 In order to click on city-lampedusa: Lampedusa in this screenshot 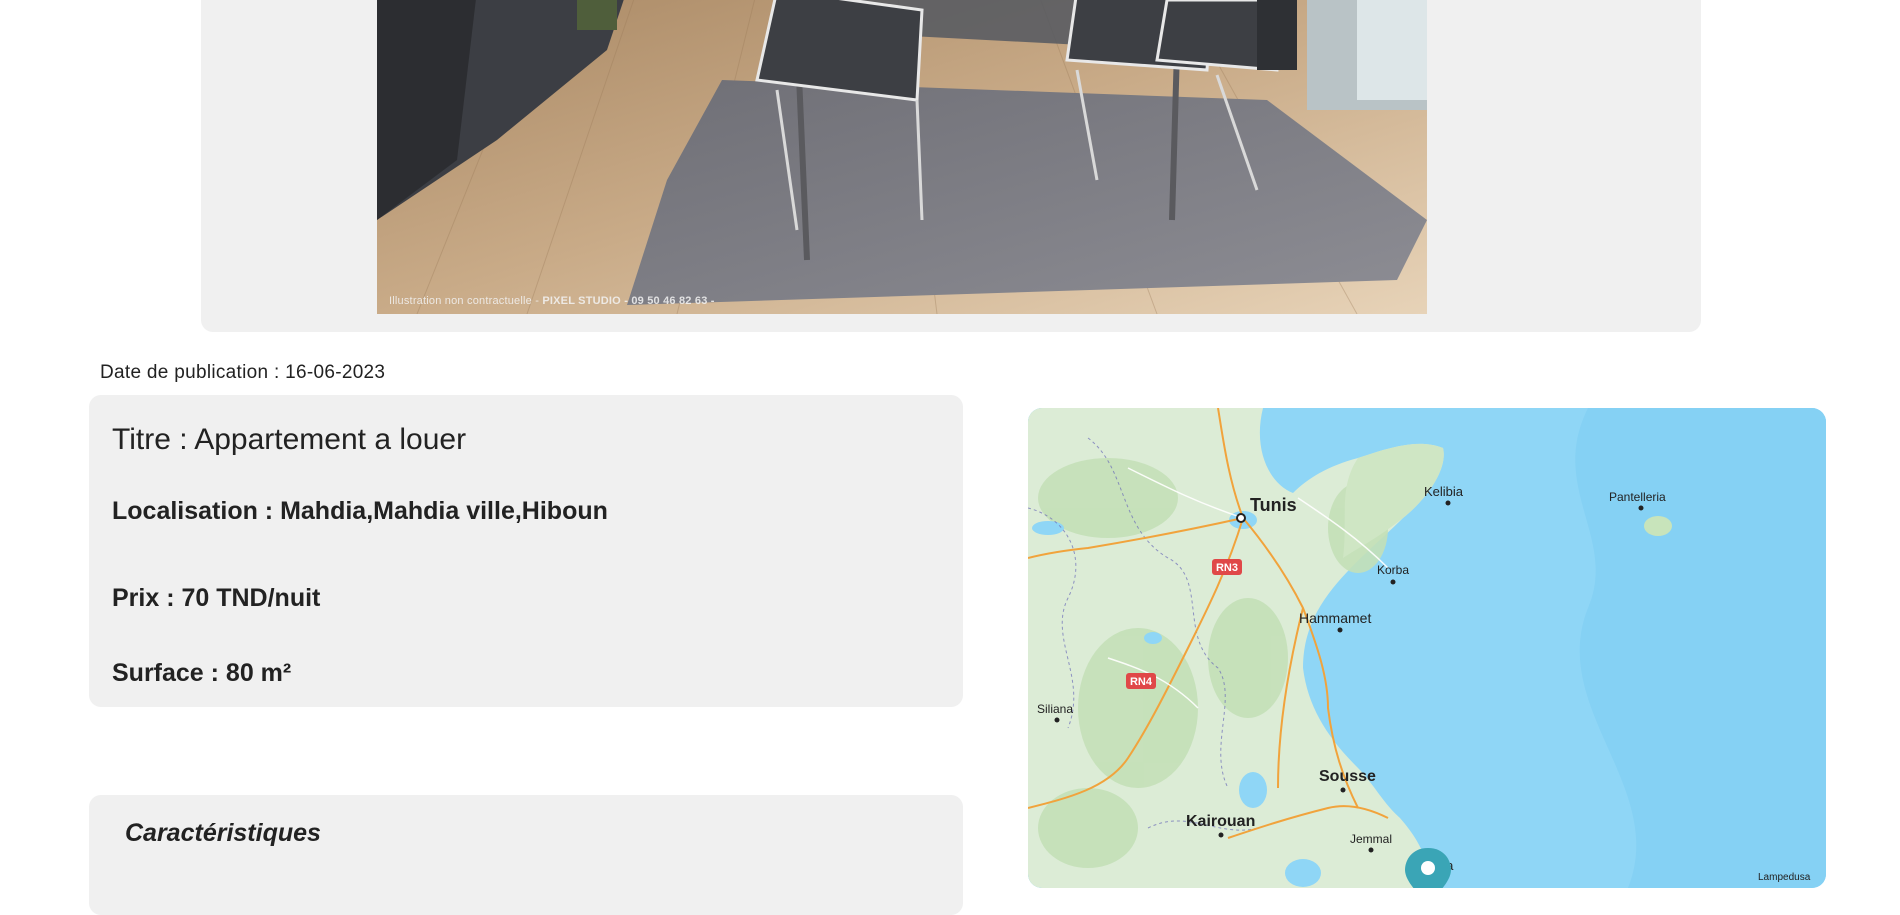, I will do `click(1784, 877)`.